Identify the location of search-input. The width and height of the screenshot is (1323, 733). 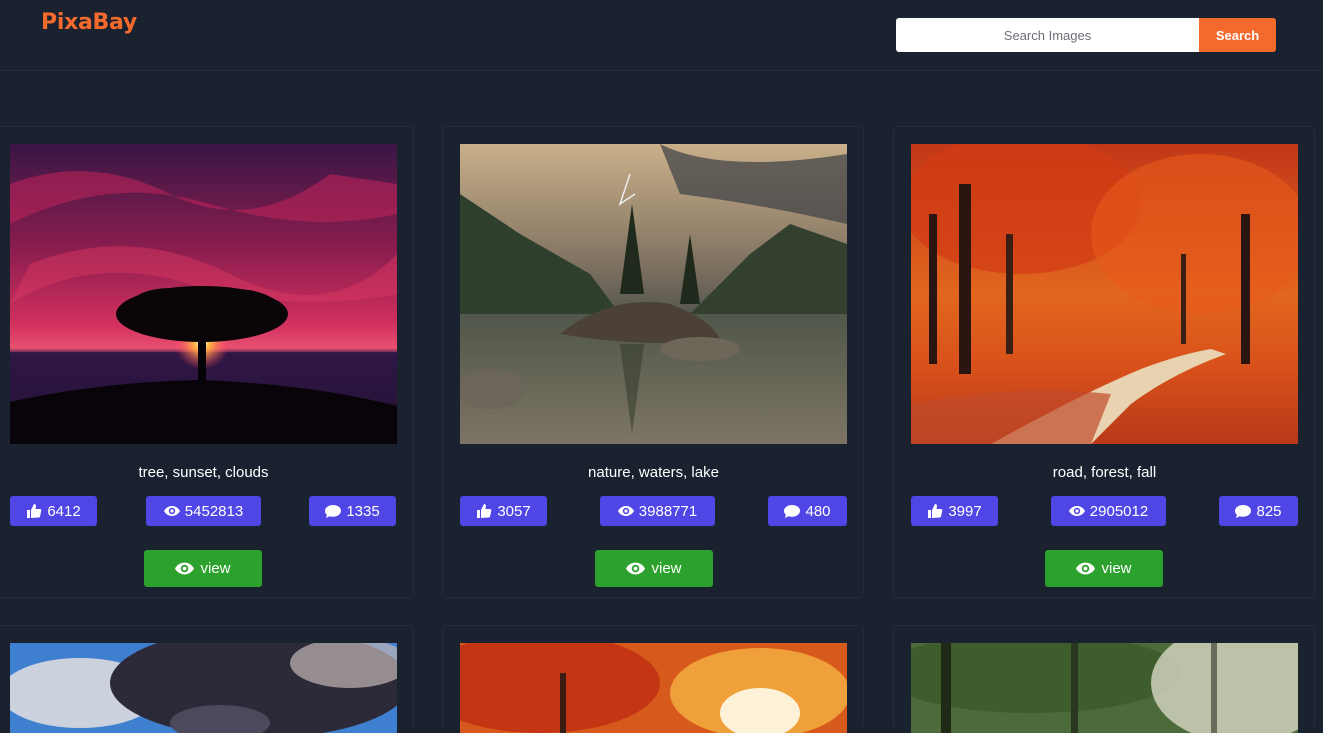
(1047, 35).